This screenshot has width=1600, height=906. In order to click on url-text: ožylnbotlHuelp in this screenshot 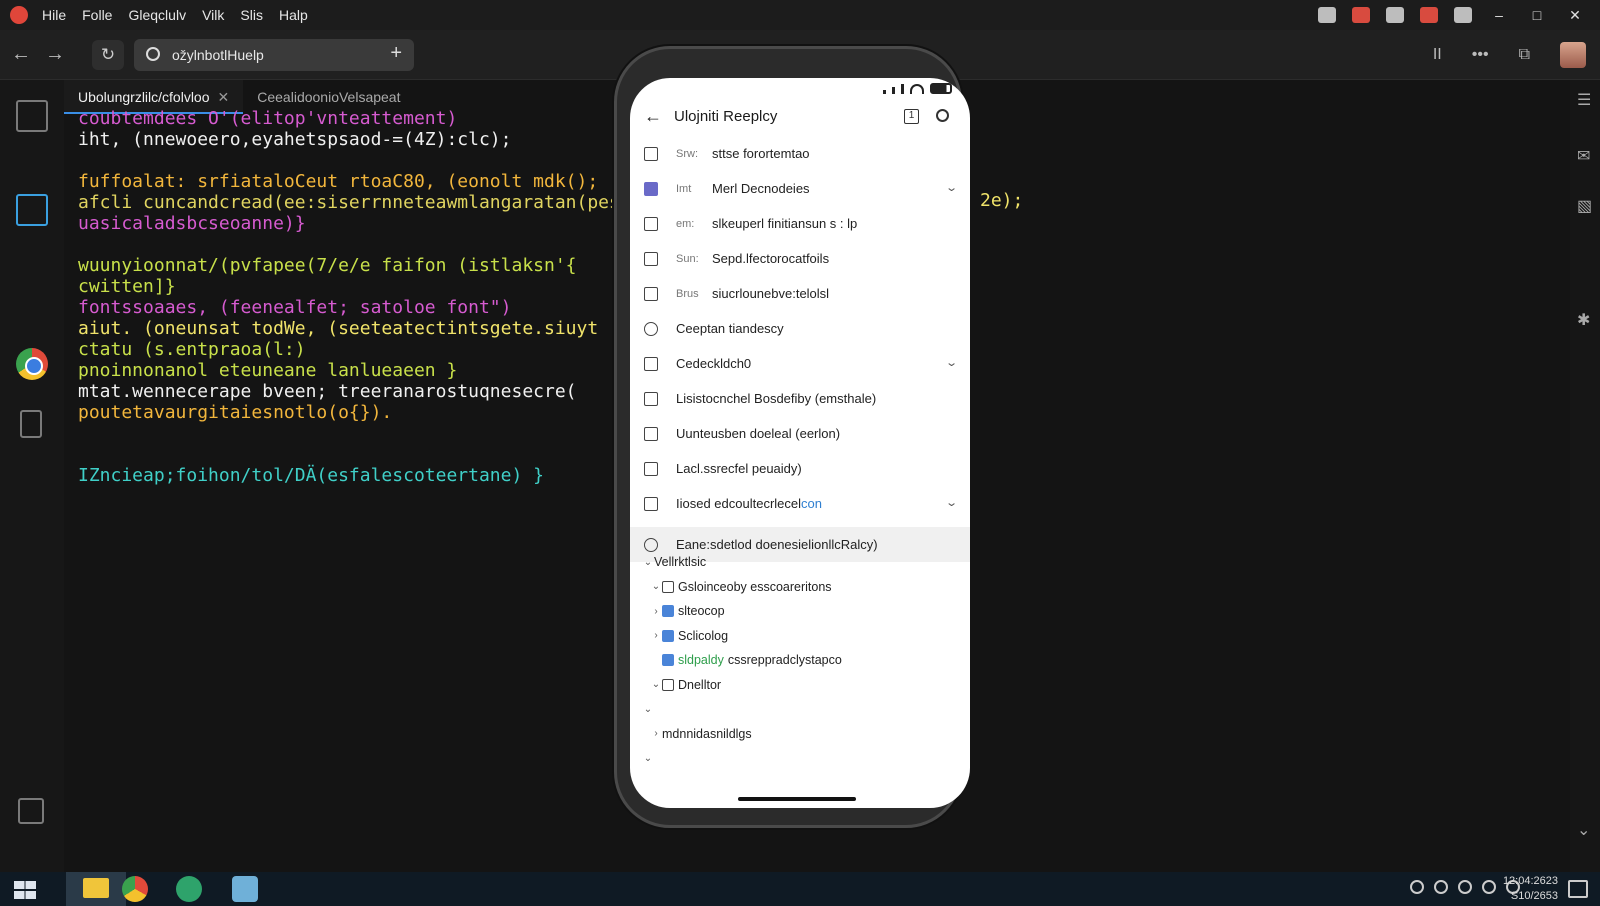, I will do `click(218, 55)`.